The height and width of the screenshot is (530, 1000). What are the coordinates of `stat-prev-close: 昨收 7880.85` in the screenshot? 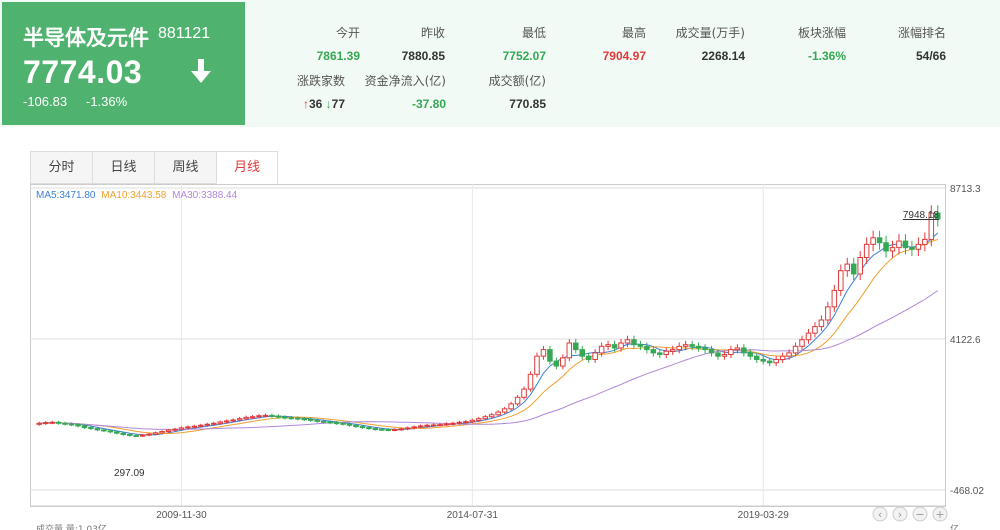 It's located at (423, 44).